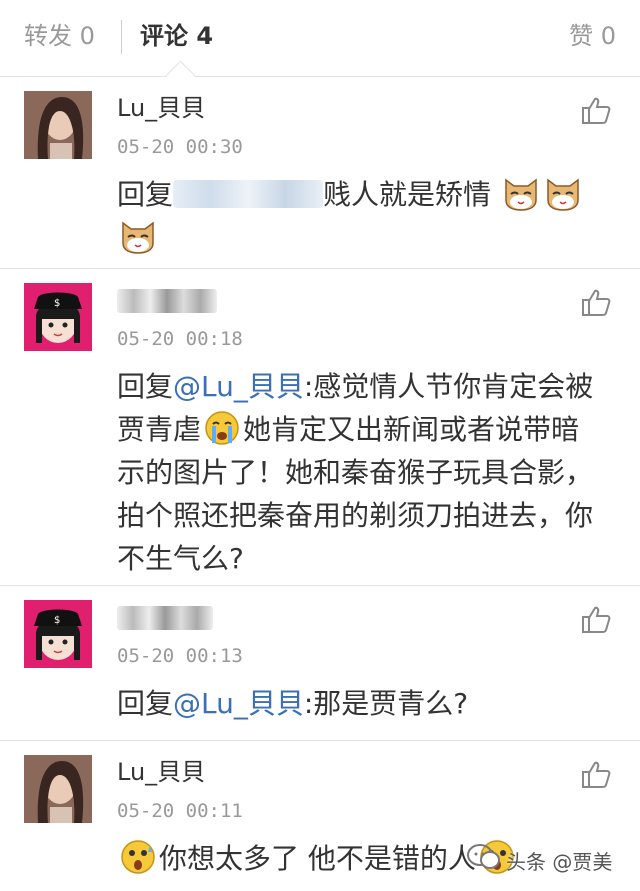 The image size is (640, 891). What do you see at coordinates (386, 703) in the screenshot?
I see `comment-text: :那是贾青么?` at bounding box center [386, 703].